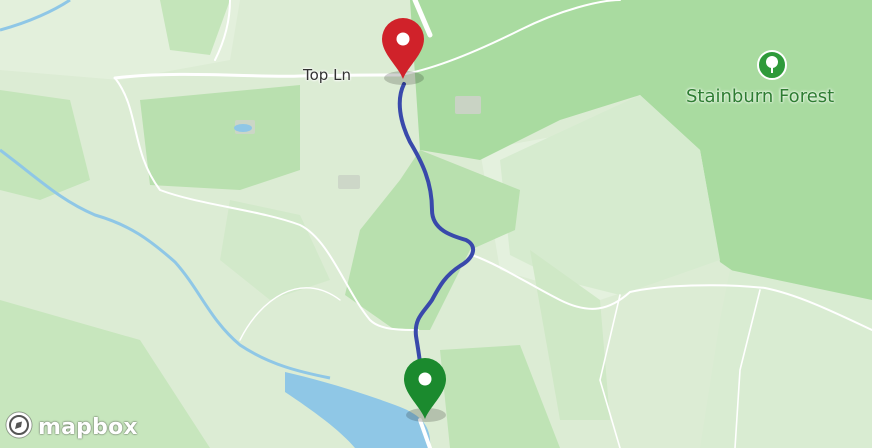 The height and width of the screenshot is (448, 872). I want to click on start-marker-pin, so click(425, 389).